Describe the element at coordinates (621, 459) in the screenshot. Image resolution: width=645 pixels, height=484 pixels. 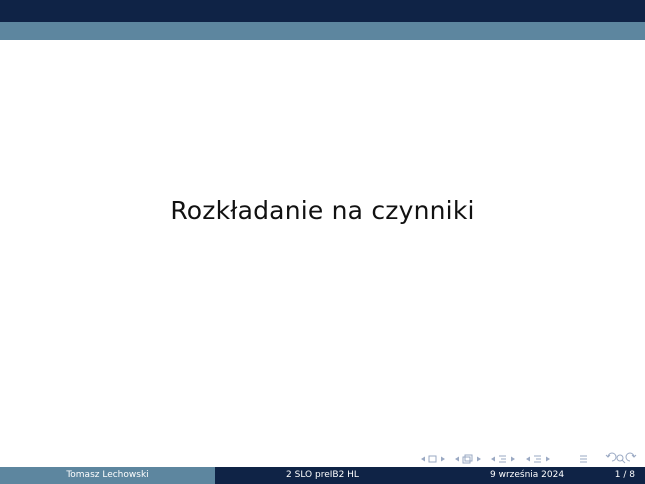
I see `search-icon` at that location.